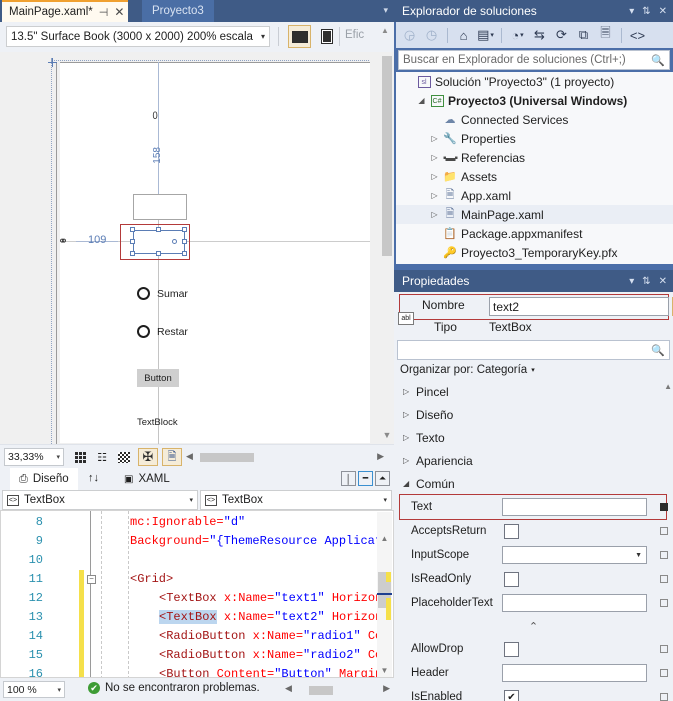 The image size is (673, 701). What do you see at coordinates (100, 500) in the screenshot?
I see `type-selector: <> TextBox ▾` at bounding box center [100, 500].